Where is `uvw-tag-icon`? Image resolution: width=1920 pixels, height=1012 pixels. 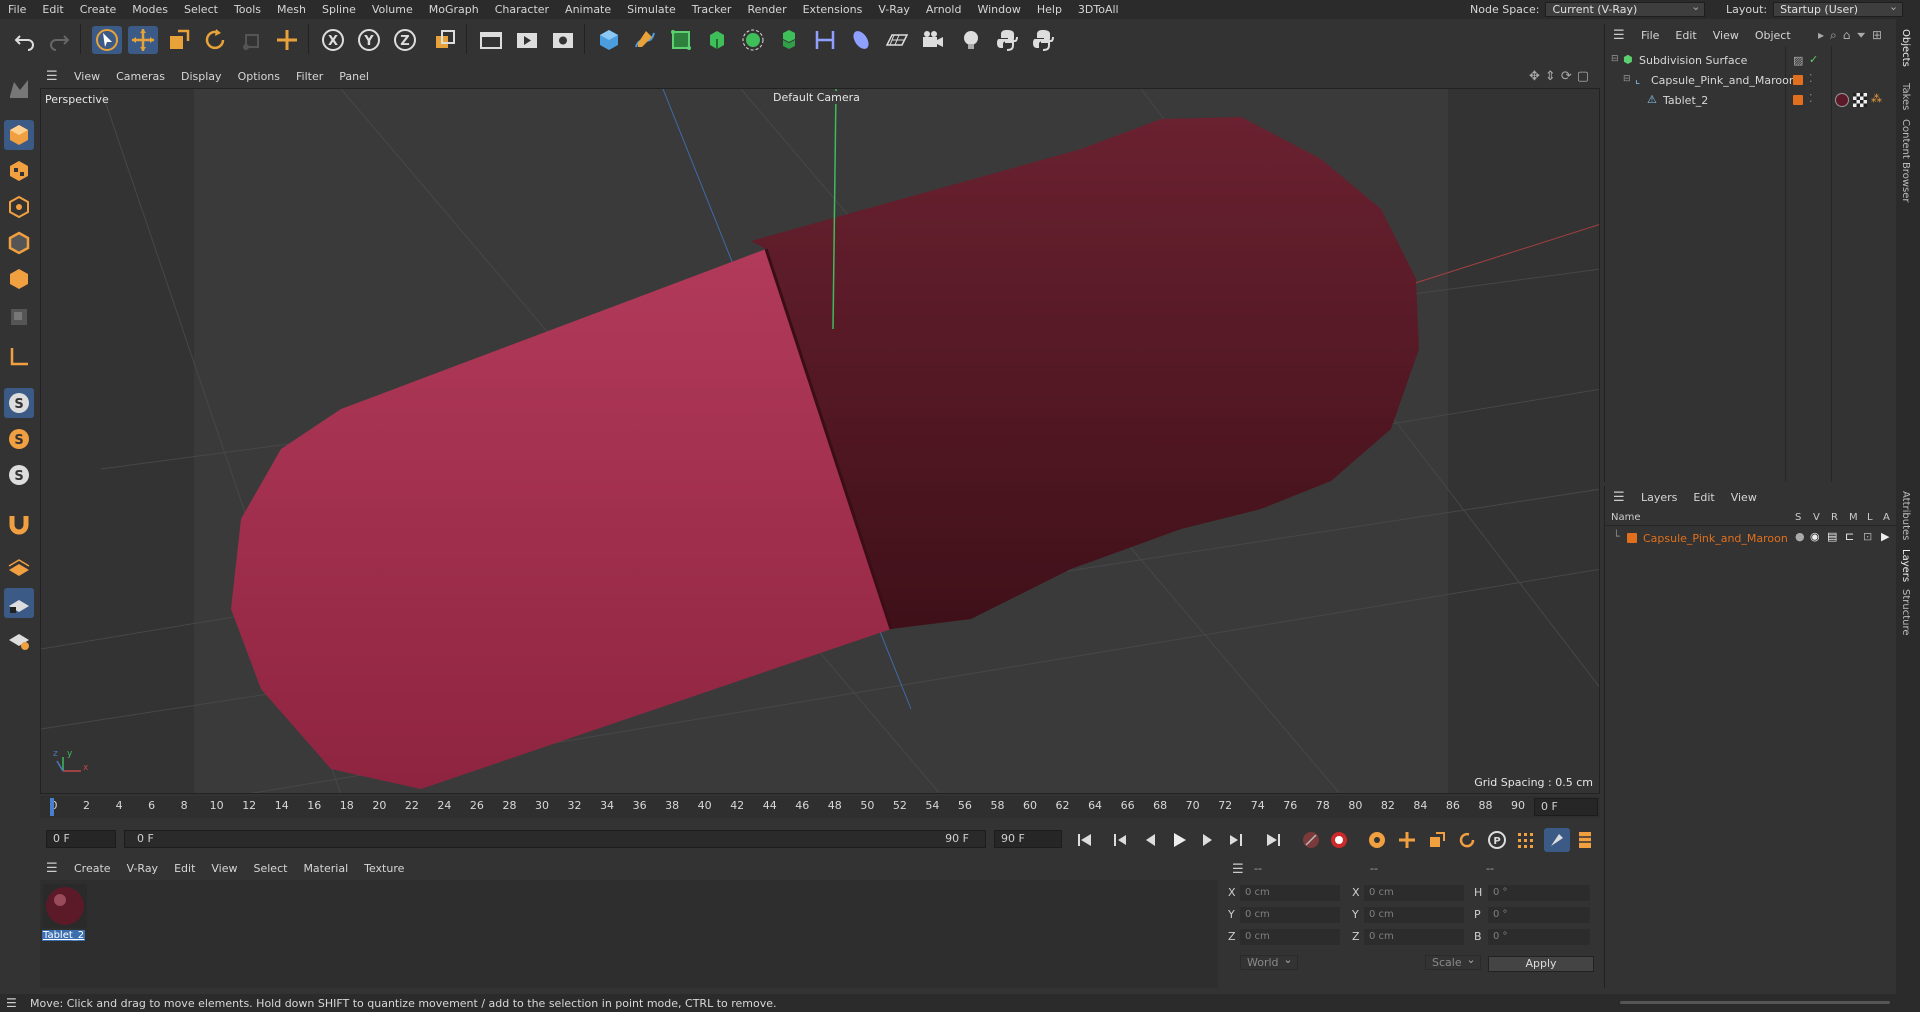 uvw-tag-icon is located at coordinates (1860, 100).